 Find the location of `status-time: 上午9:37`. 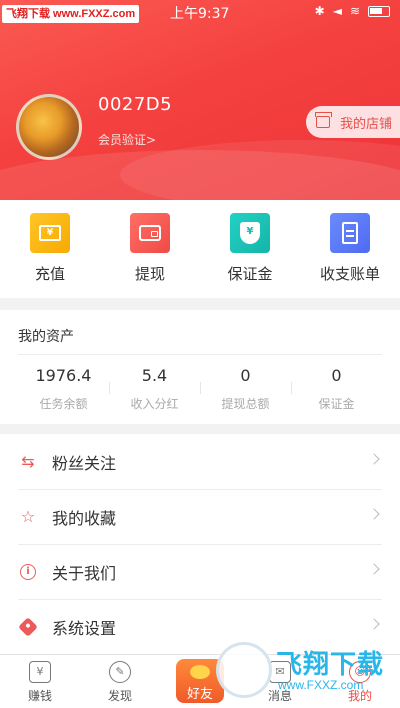

status-time: 上午9:37 is located at coordinates (200, 14).